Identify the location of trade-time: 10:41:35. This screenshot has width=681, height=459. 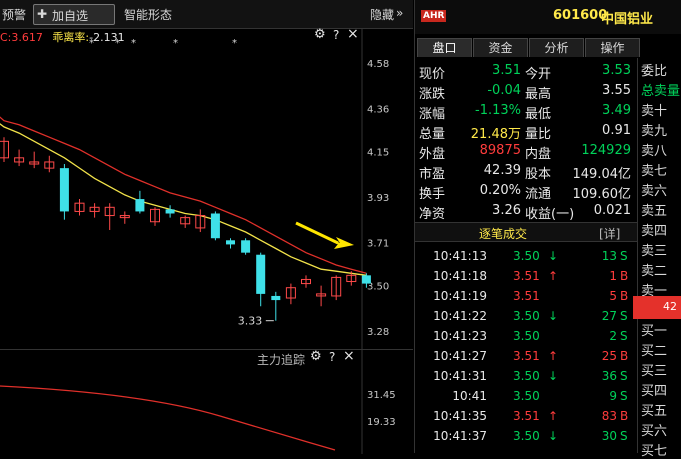
(460, 416).